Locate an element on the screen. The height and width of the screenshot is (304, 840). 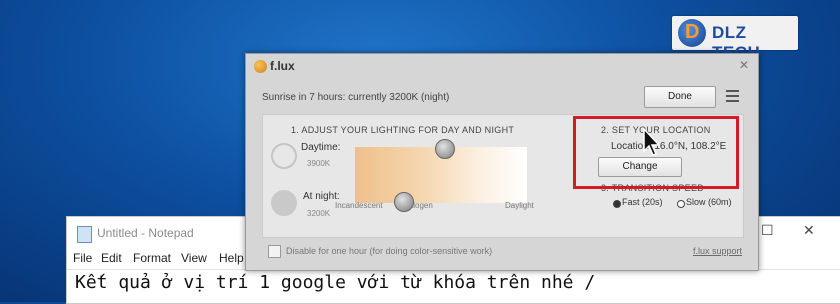
menu-view: View is located at coordinates (194, 258).